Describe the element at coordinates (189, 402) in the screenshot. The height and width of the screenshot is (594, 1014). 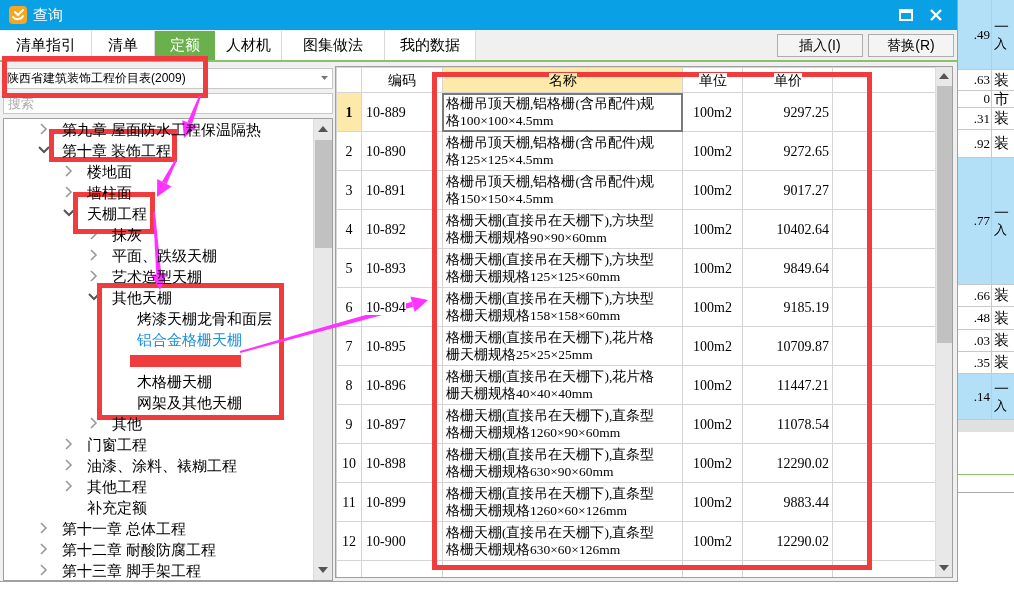
I see `tree-item: 网架及其他天棚` at that location.